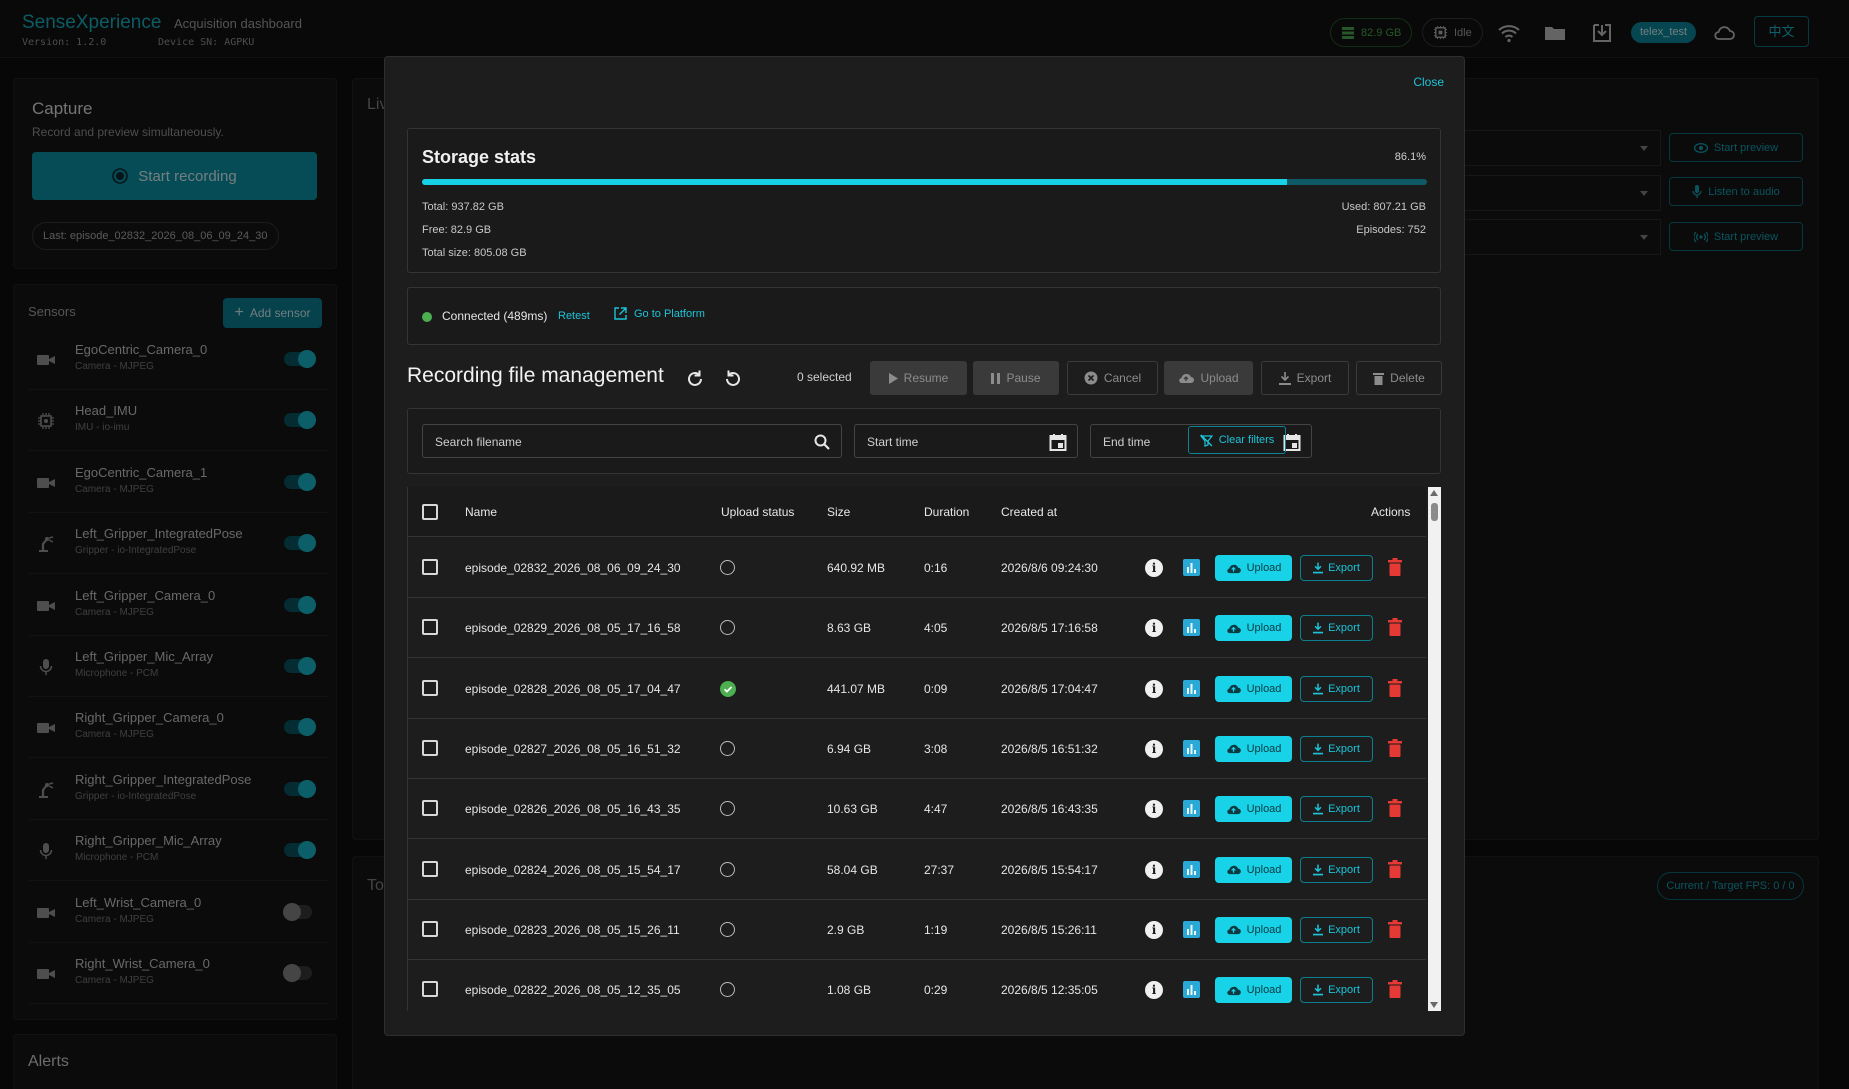 This screenshot has width=1849, height=1089. Describe the element at coordinates (822, 442) in the screenshot. I see `search-icon` at that location.